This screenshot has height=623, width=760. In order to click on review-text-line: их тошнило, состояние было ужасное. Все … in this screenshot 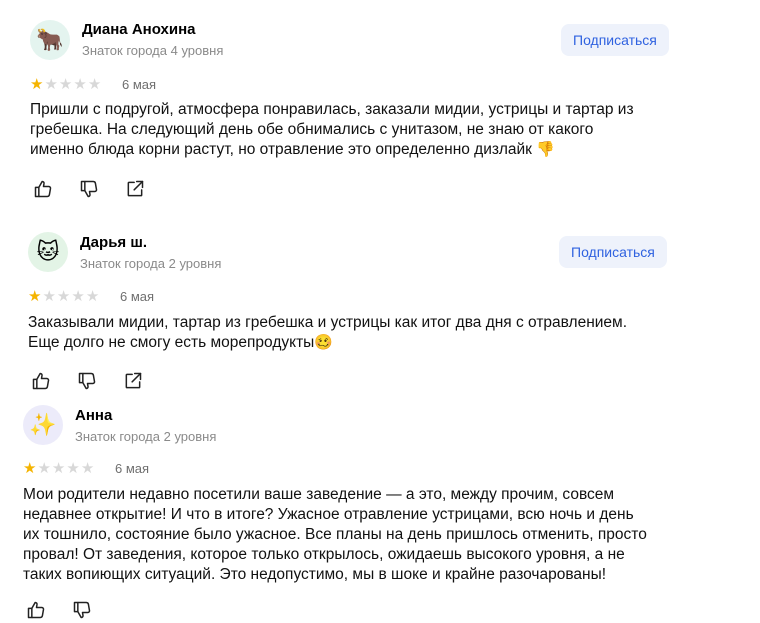, I will do `click(335, 534)`.